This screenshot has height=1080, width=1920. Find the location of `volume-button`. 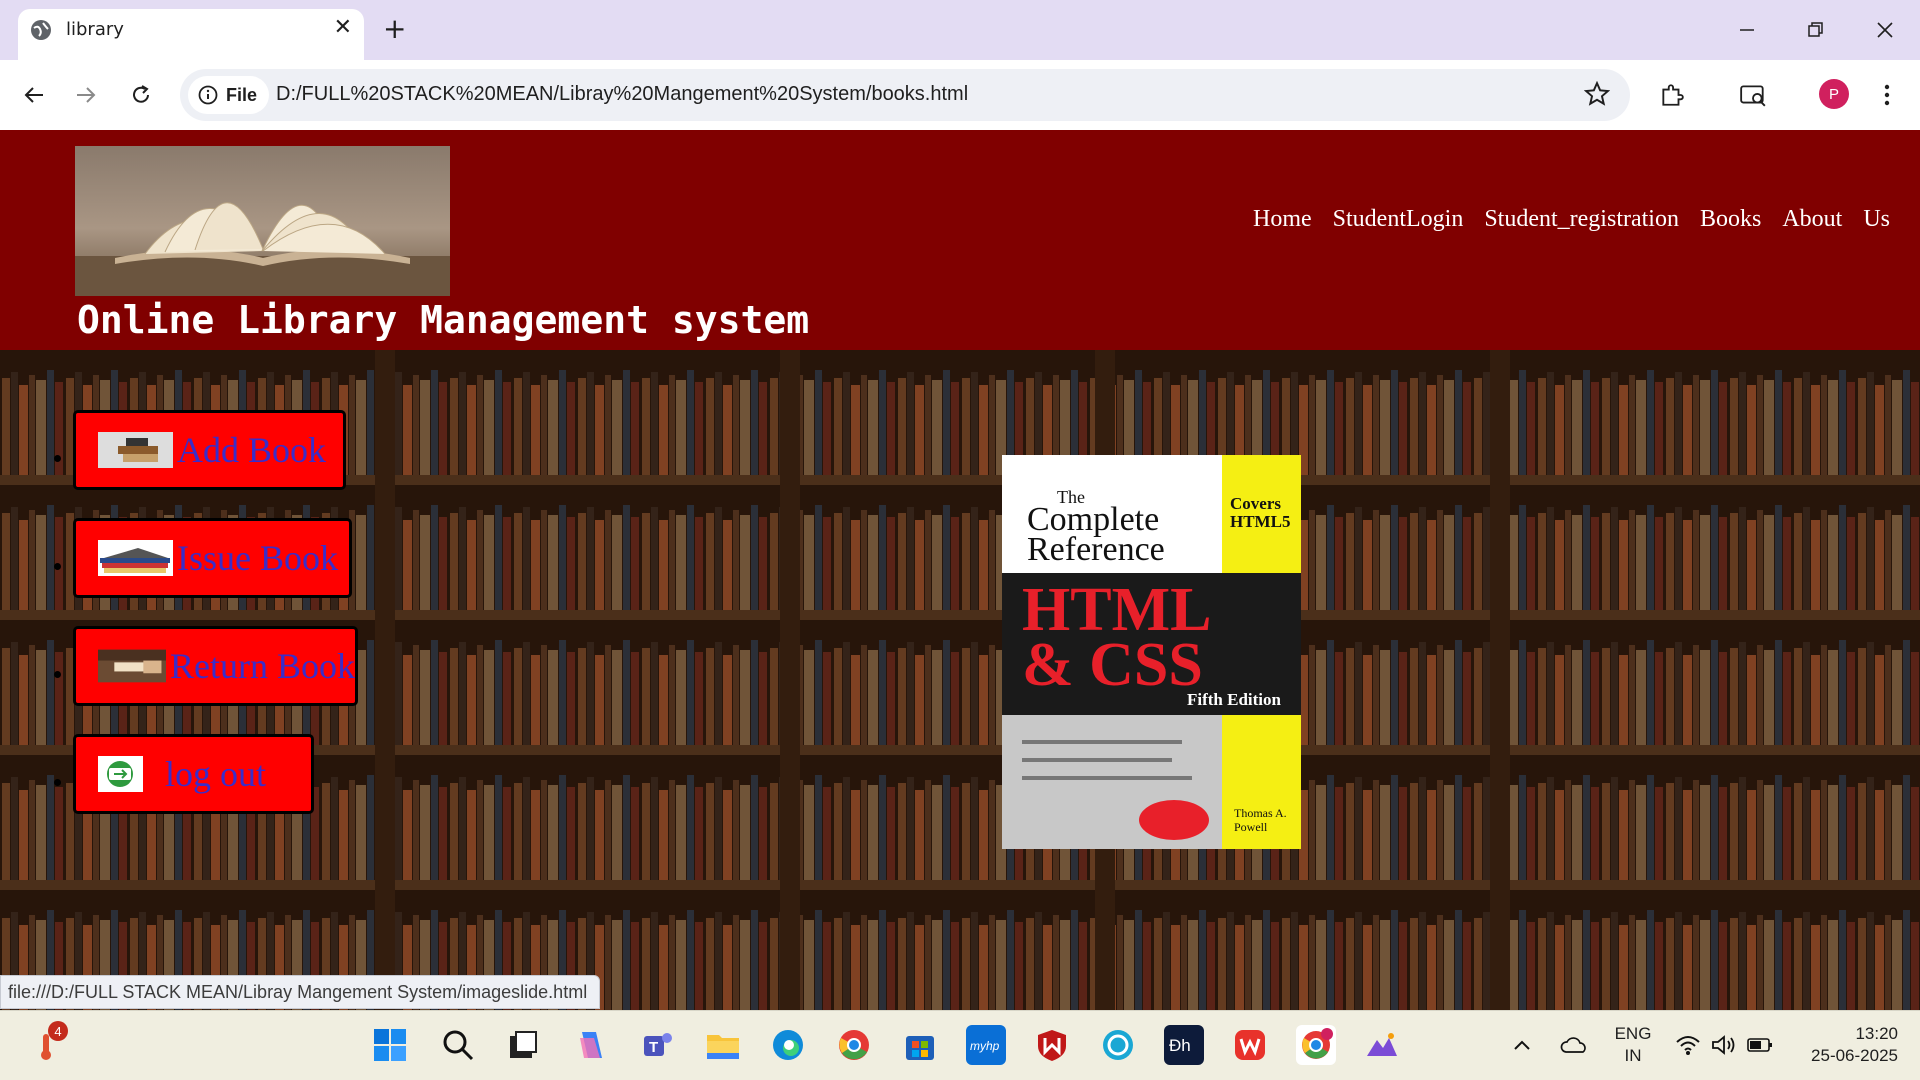

volume-button is located at coordinates (1724, 1045).